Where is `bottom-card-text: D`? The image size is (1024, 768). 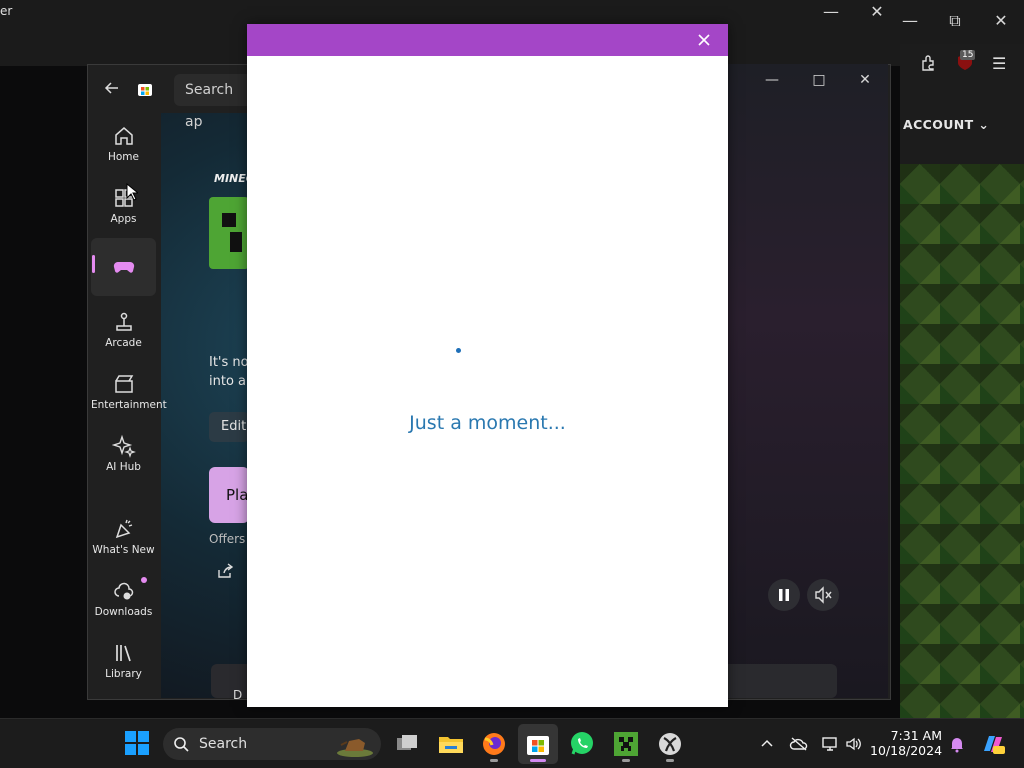 bottom-card-text: D is located at coordinates (238, 695).